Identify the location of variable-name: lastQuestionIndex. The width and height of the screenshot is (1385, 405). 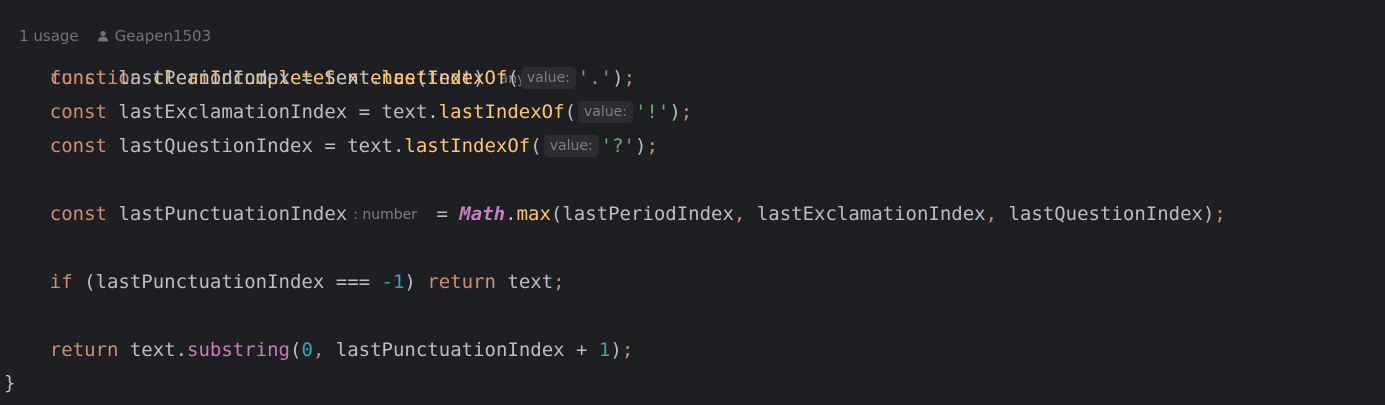
(215, 146).